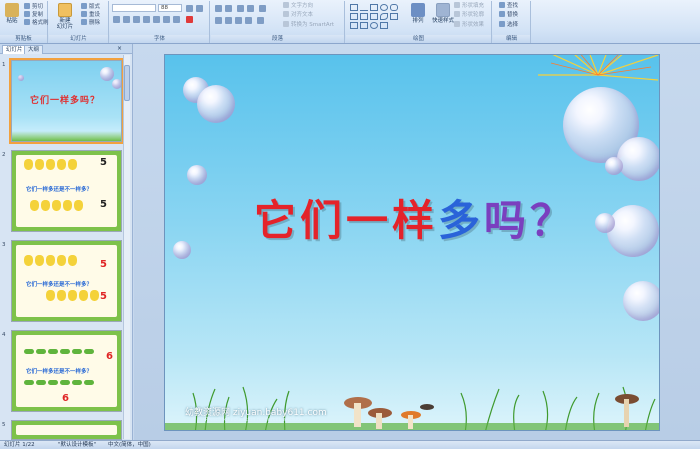 This screenshot has height=449, width=700. I want to click on line-shape-icon, so click(364, 7).